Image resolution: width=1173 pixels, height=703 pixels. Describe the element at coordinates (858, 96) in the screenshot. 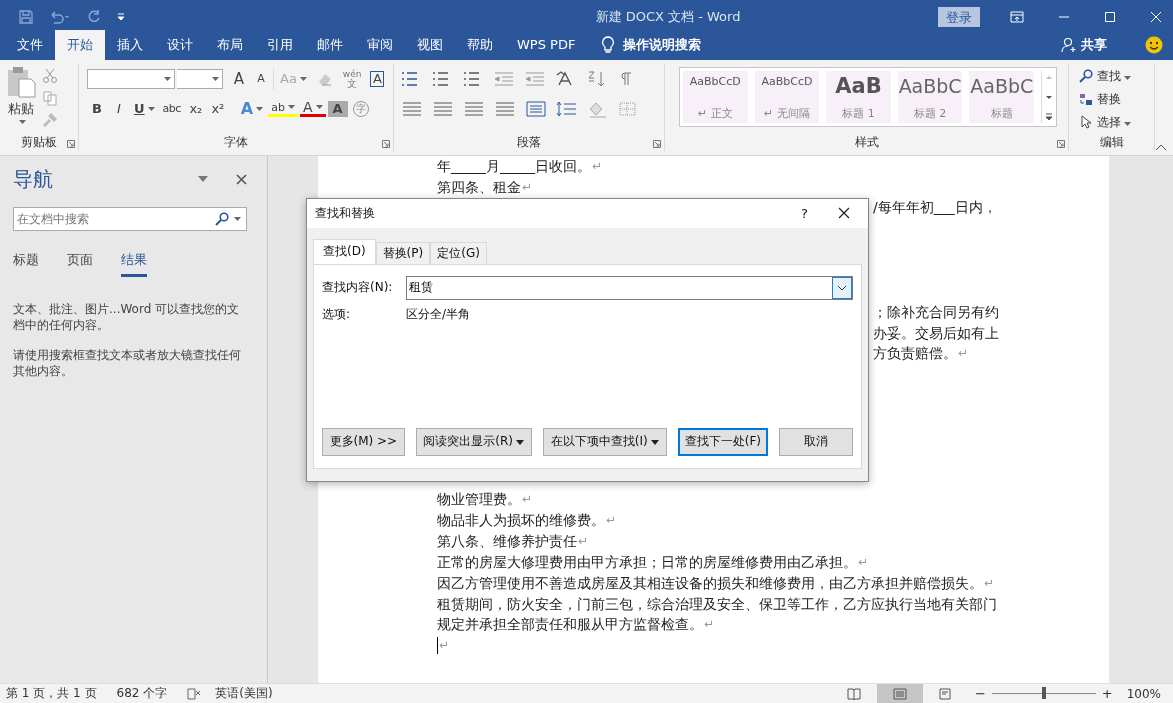

I see `style-swatch: AaB 标题 1` at that location.